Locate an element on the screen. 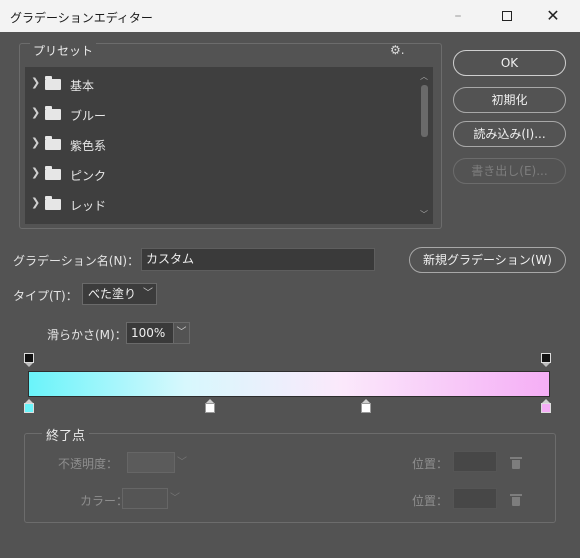 This screenshot has height=558, width=580. window-title: グラデーションエディター is located at coordinates (81, 18).